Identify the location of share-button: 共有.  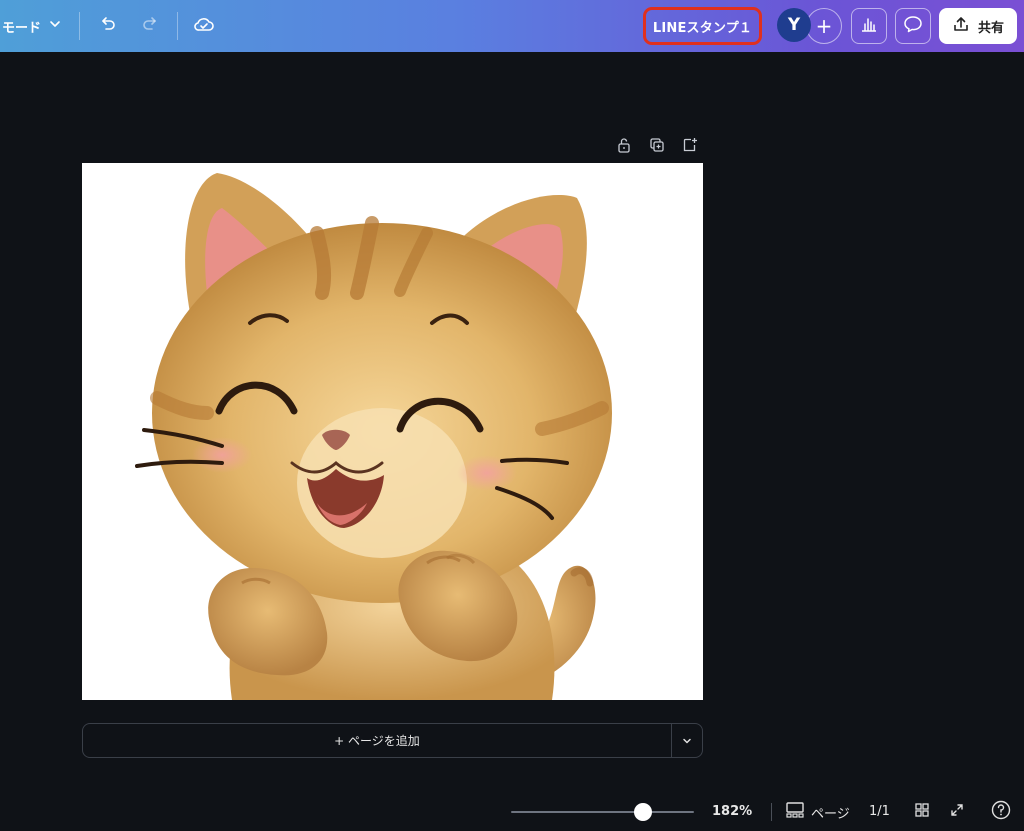
(978, 26).